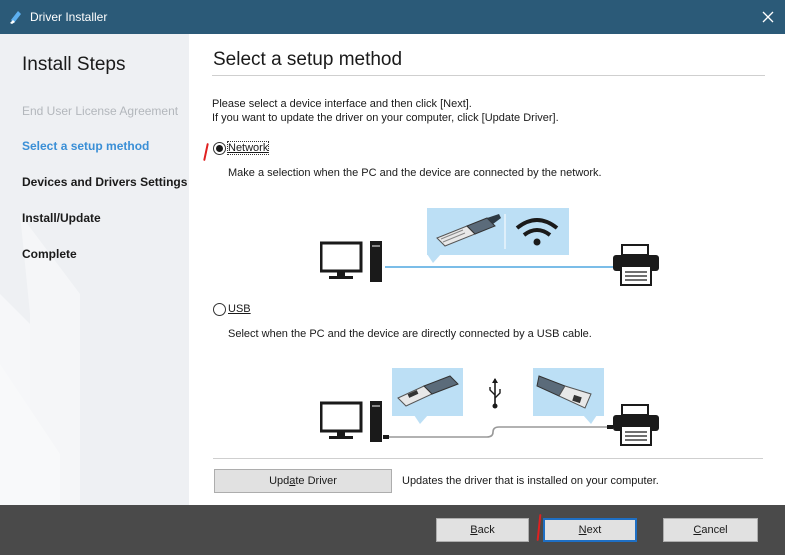 The image size is (785, 555). What do you see at coordinates (206, 152) in the screenshot?
I see `annotation-mark` at bounding box center [206, 152].